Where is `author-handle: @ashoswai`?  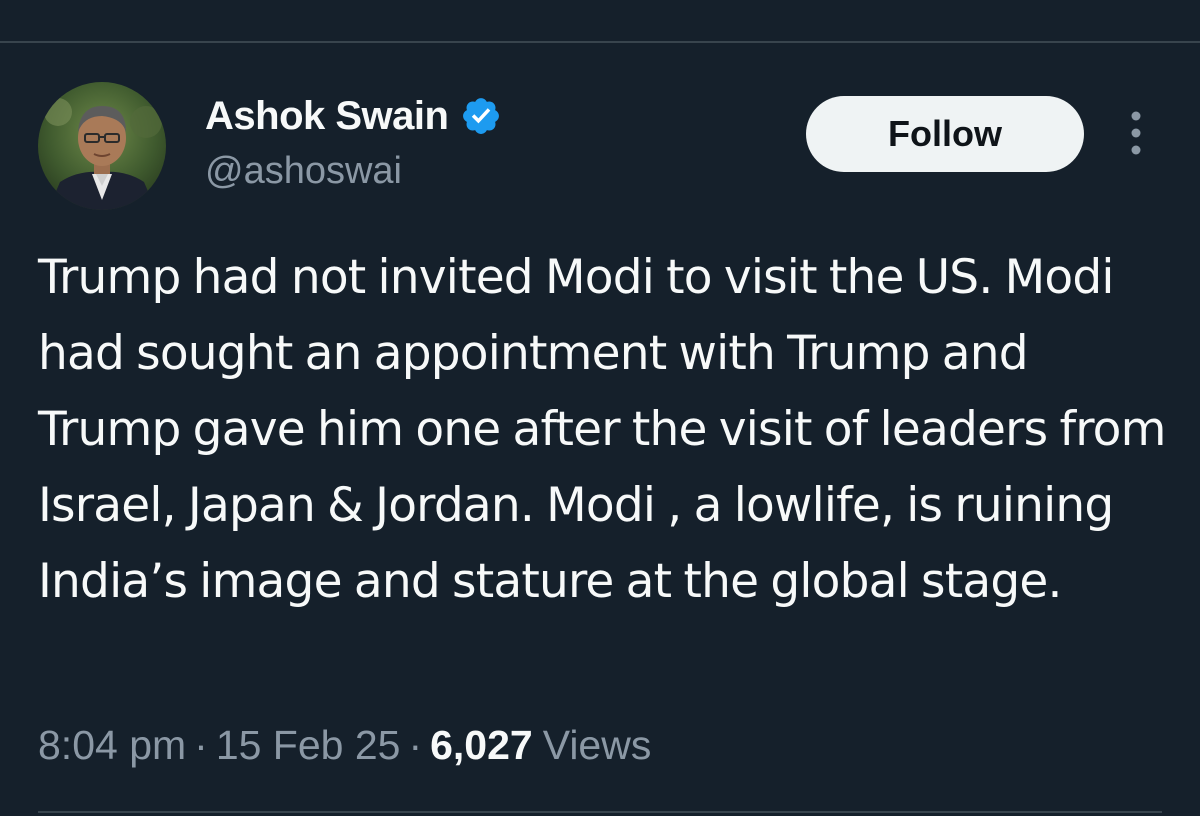
author-handle: @ashoswai is located at coordinates (303, 171).